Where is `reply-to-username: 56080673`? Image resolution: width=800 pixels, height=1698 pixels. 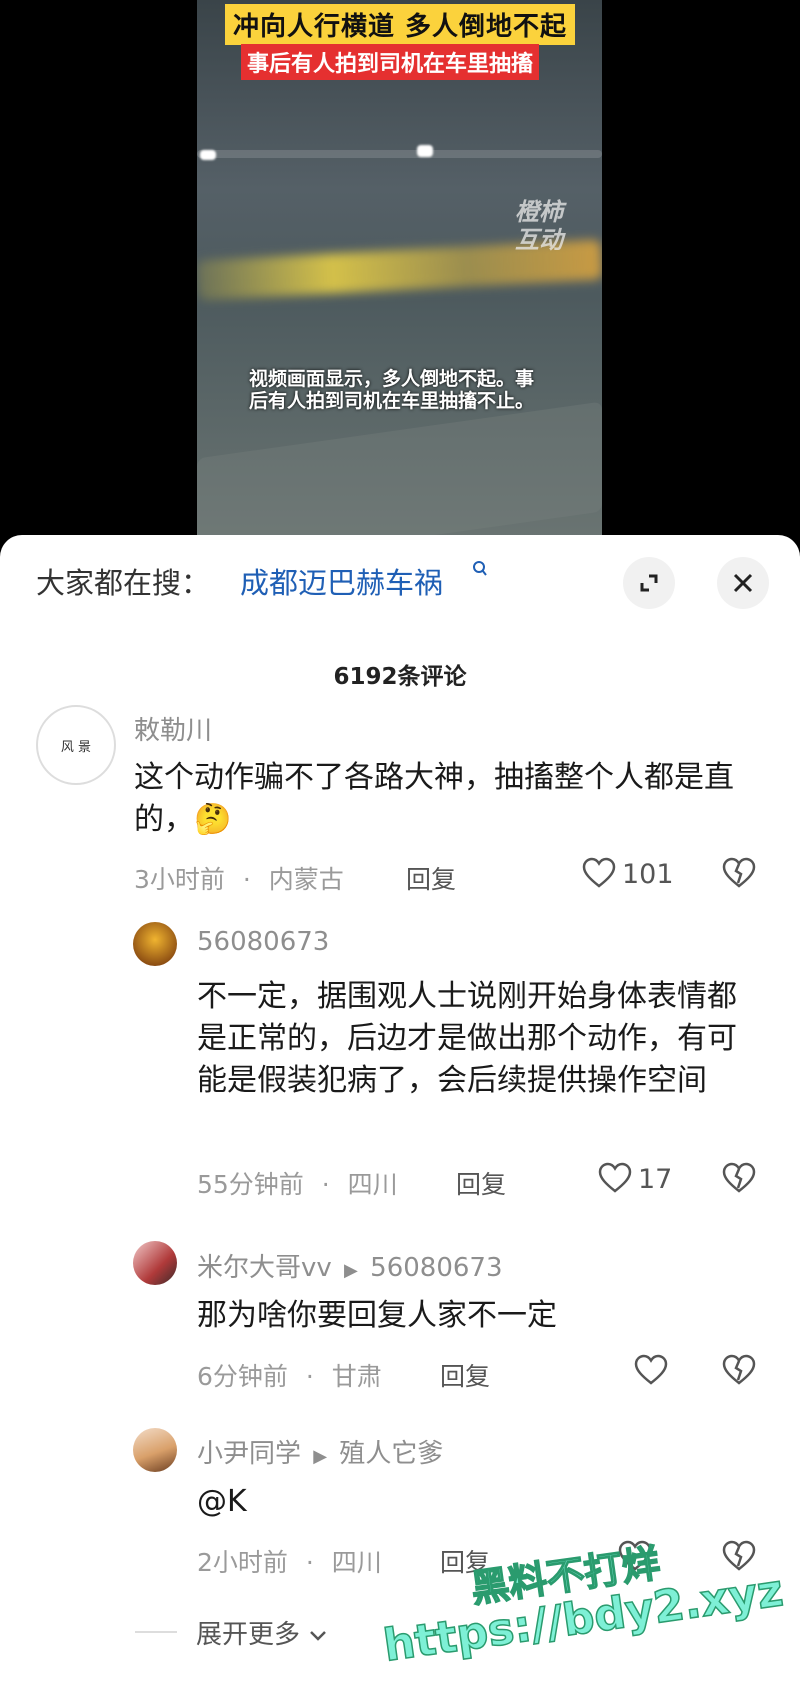
reply-to-username: 56080673 is located at coordinates (436, 1268).